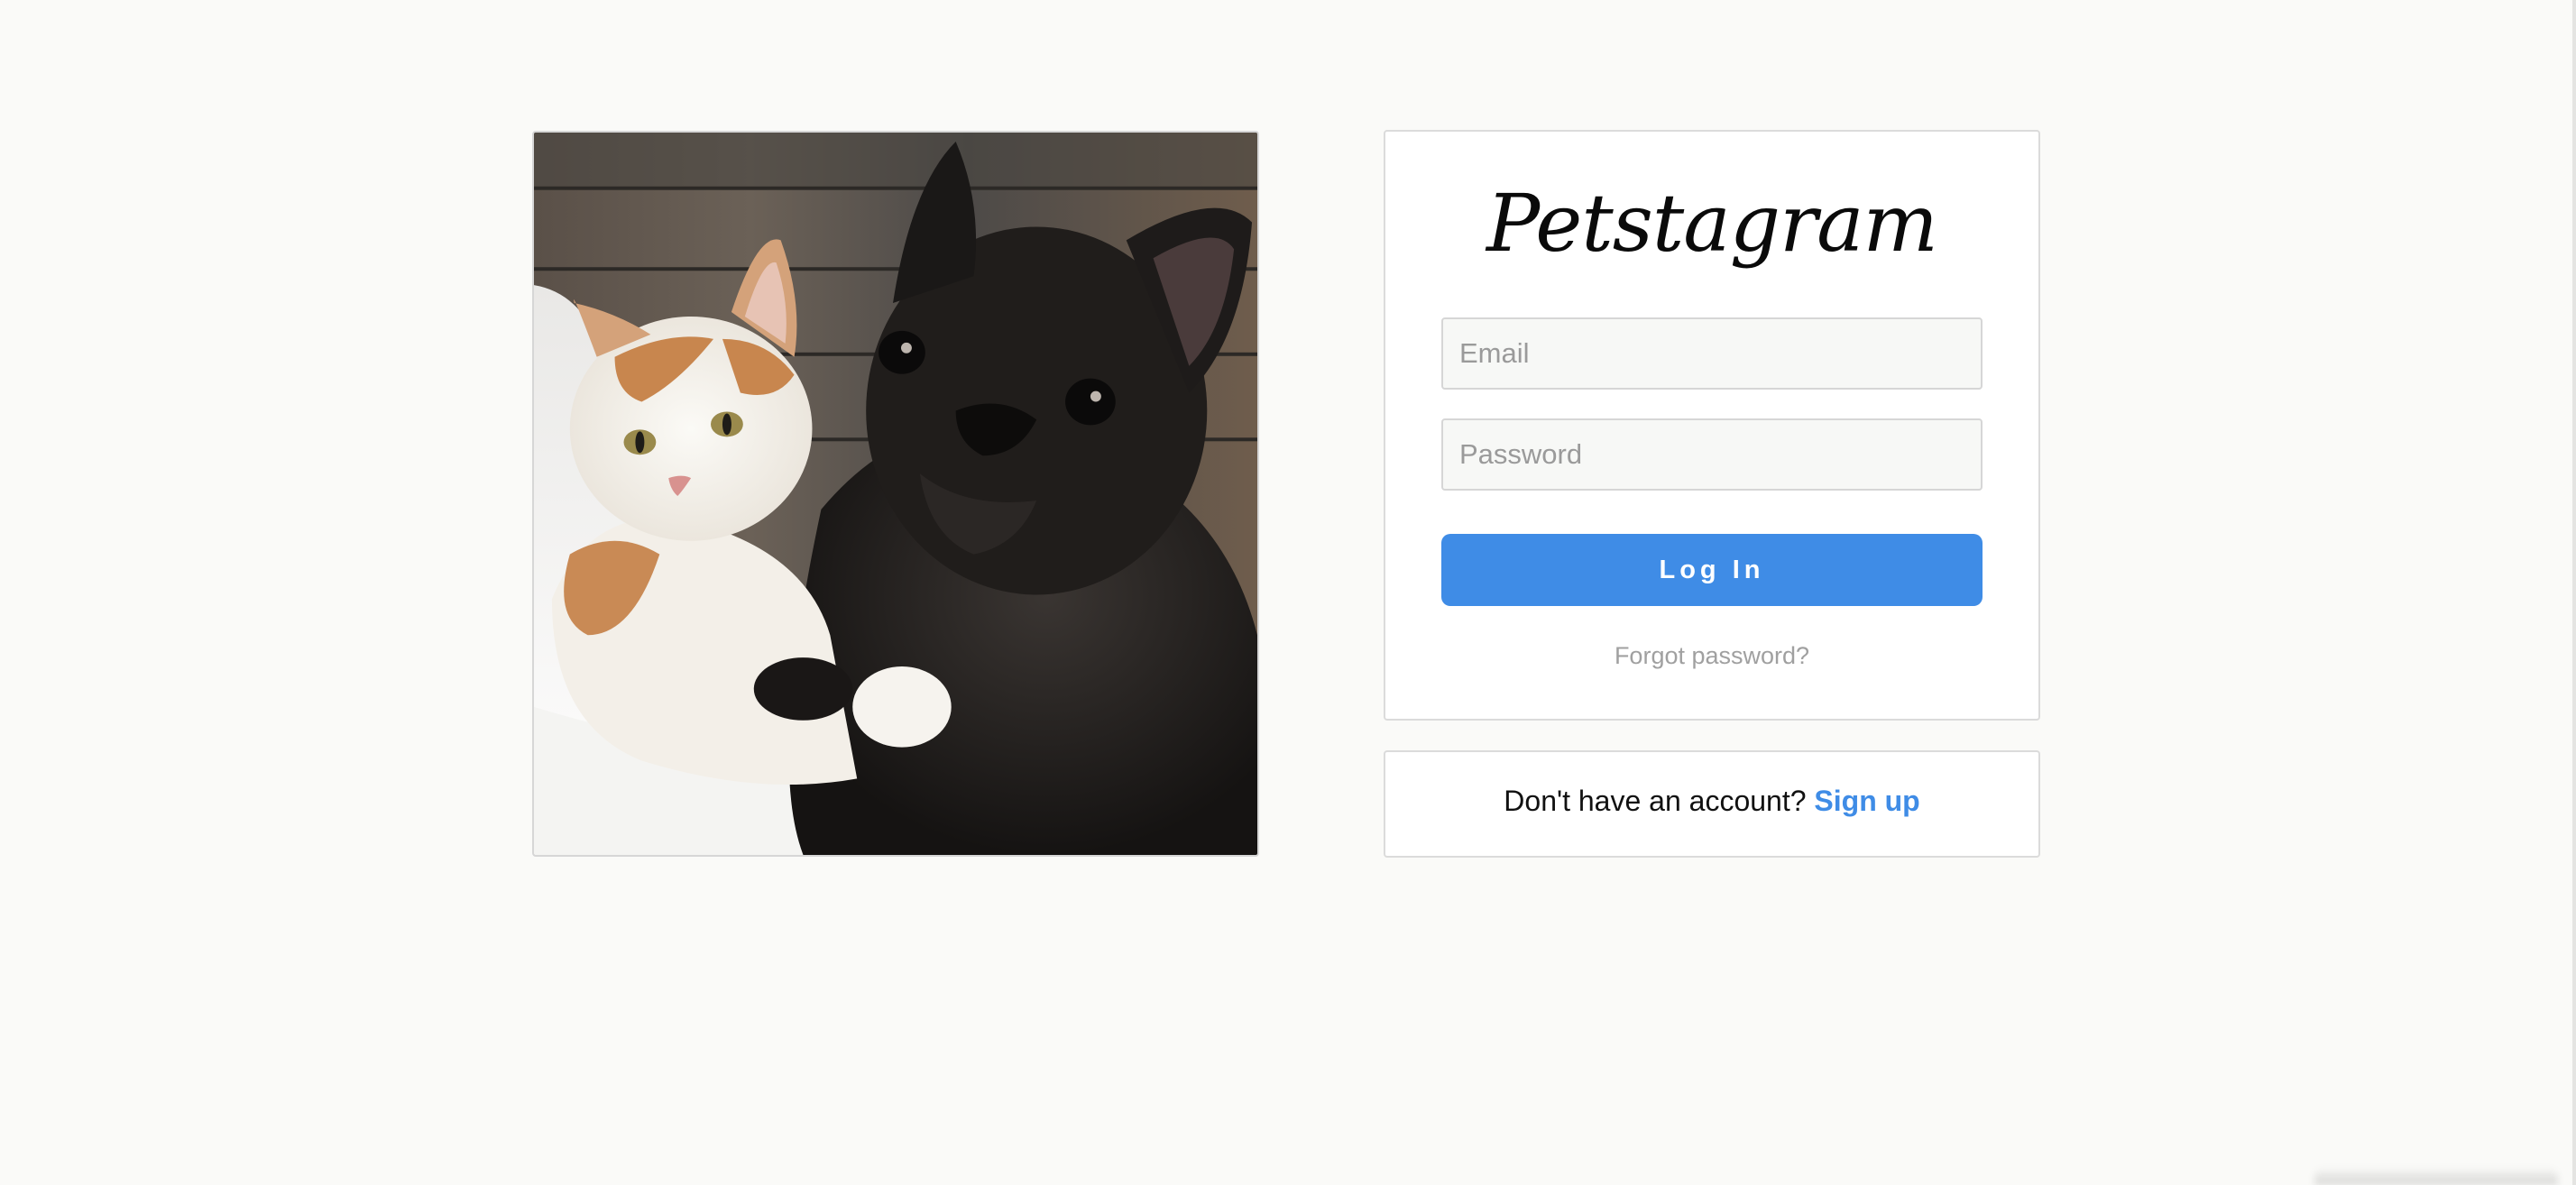 This screenshot has height=1185, width=2576. Describe the element at coordinates (1712, 223) in the screenshot. I see `app-logo: Petstagram` at that location.